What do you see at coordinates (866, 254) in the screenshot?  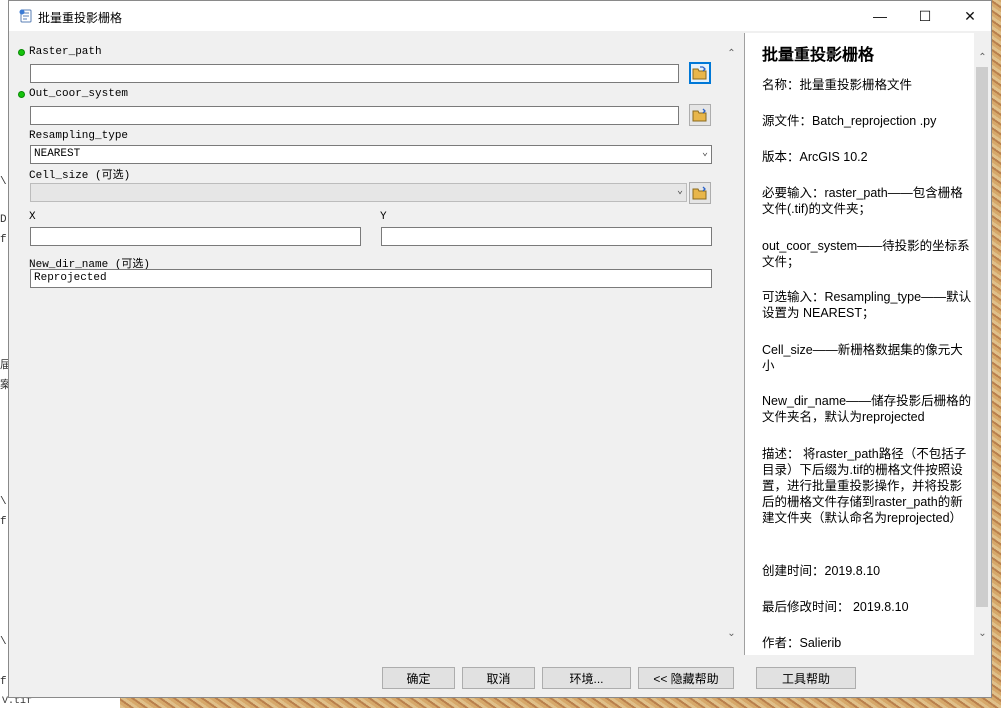 I see `help-paragraph: out_coor_system——待投影的坐标系文件；` at bounding box center [866, 254].